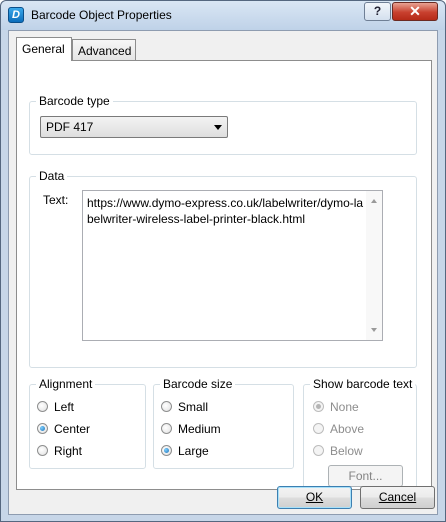 Image resolution: width=446 pixels, height=522 pixels. Describe the element at coordinates (134, 127) in the screenshot. I see `barcode-type-select: PDF 417` at that location.